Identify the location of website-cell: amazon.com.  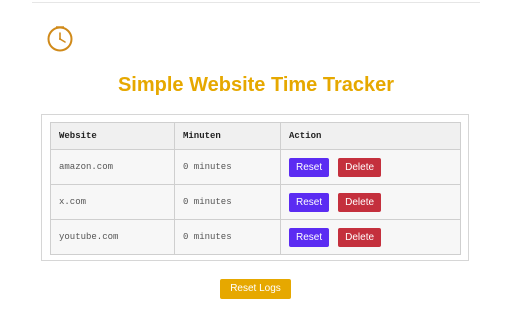
(112, 167).